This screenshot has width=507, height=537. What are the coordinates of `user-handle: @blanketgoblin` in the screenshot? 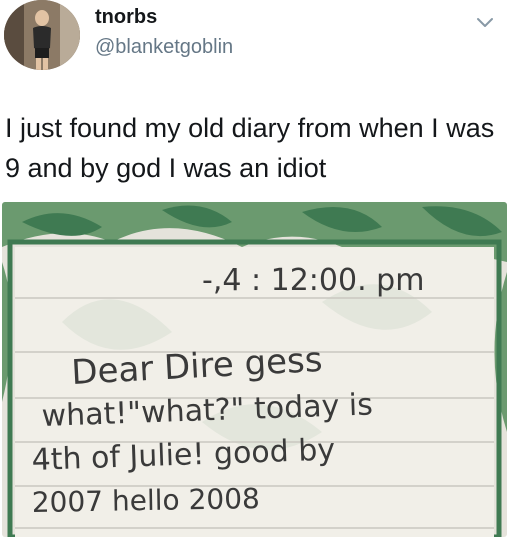 It's located at (164, 47).